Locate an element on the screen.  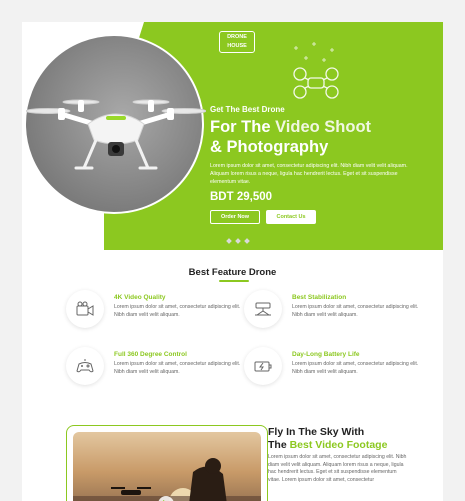
drone-house-logo: DRONE HOUSE is located at coordinates (237, 42).